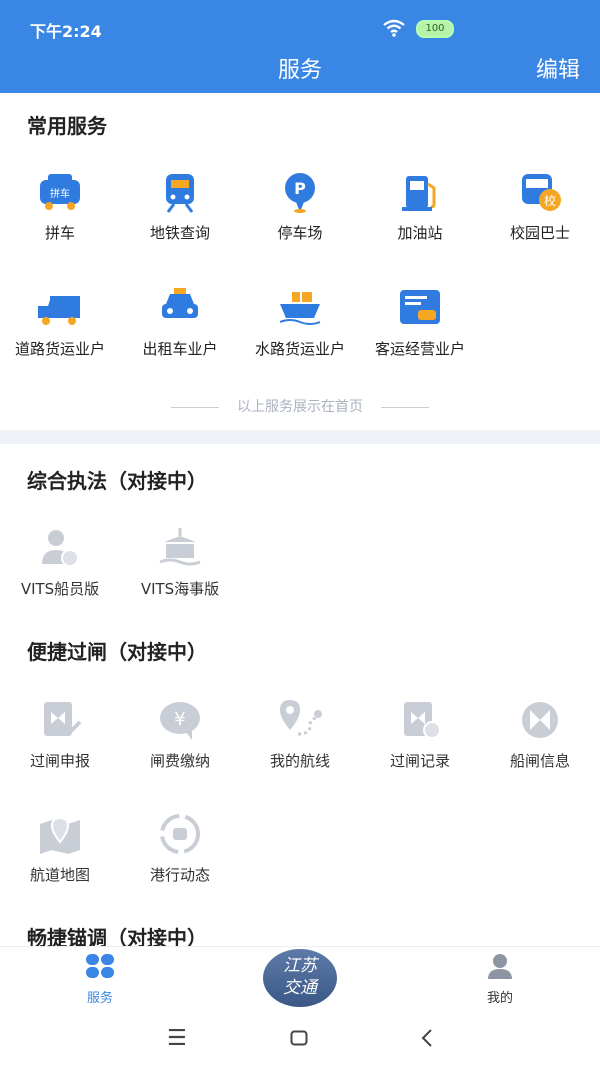 The image size is (600, 1067). What do you see at coordinates (427, 1038) in the screenshot?
I see `back-icon` at bounding box center [427, 1038].